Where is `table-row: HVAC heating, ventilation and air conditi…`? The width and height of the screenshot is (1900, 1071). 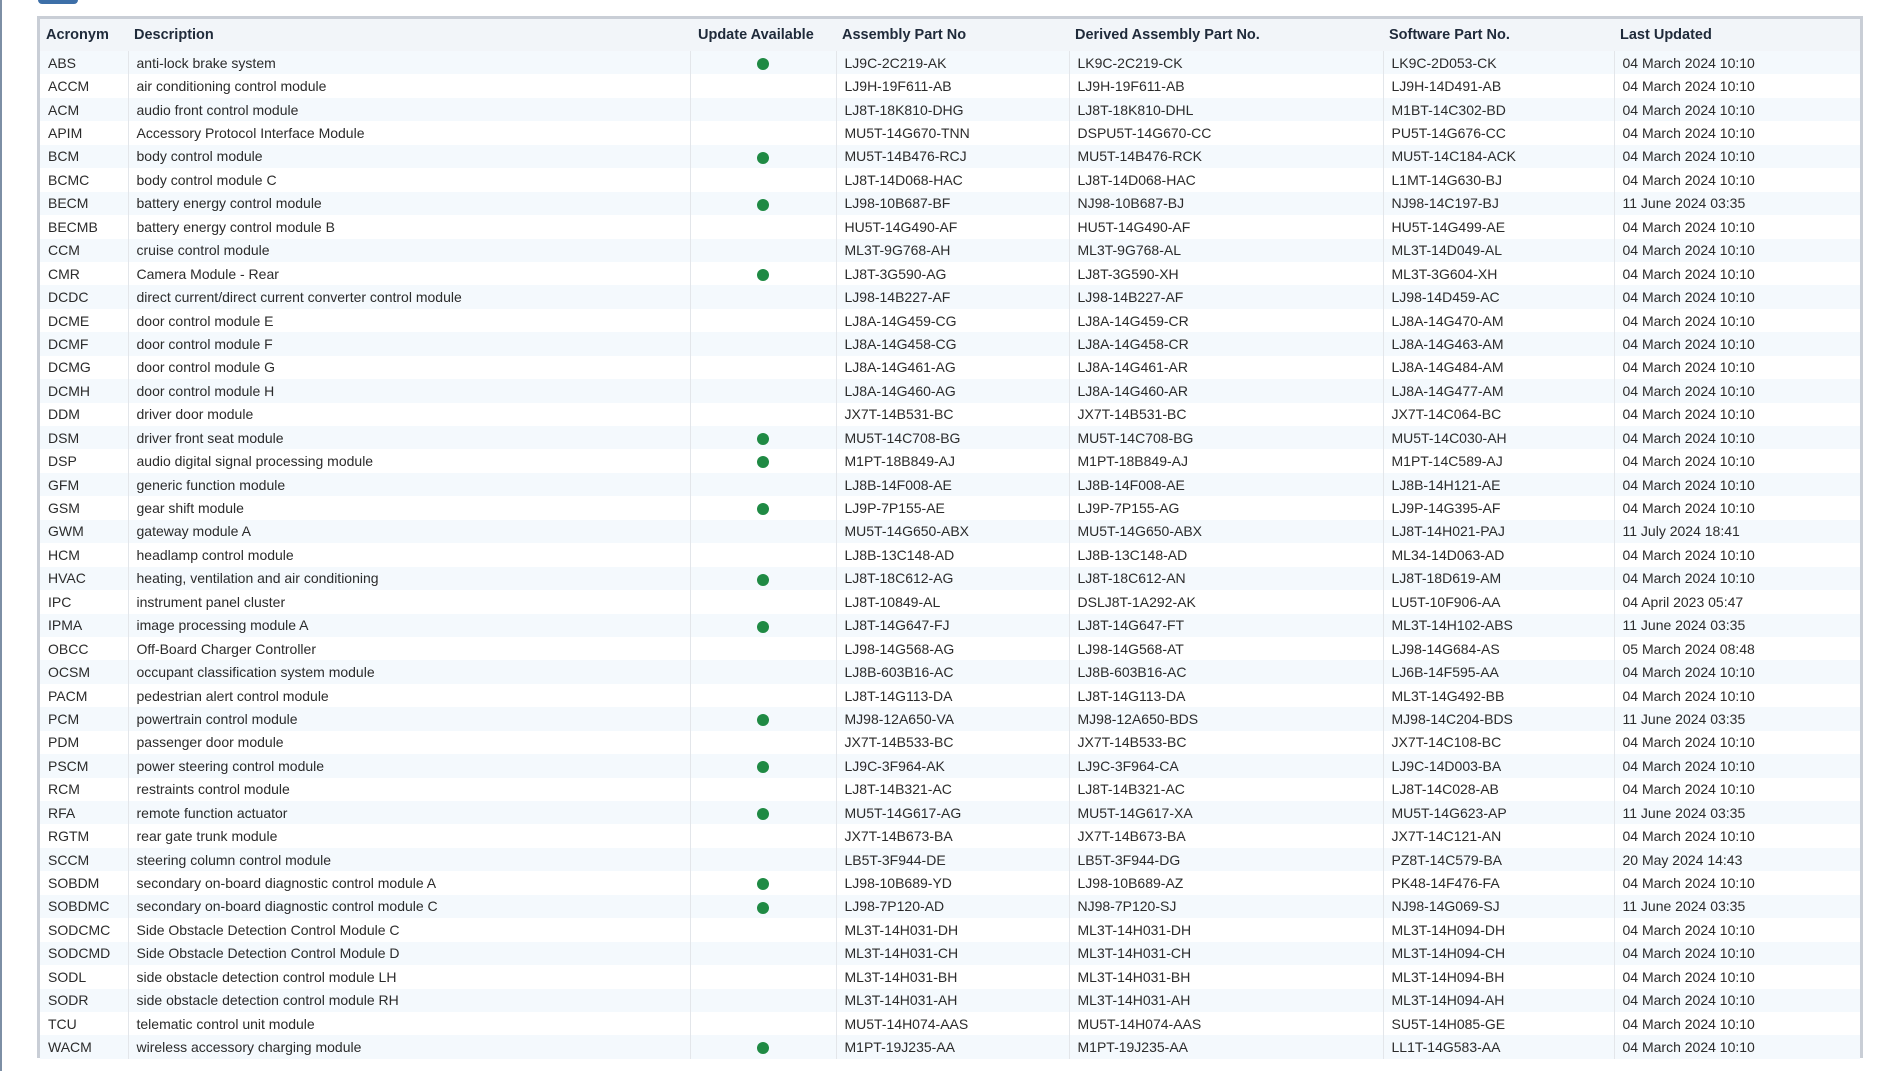
table-row: HVAC heating, ventilation and air conditi… is located at coordinates (950, 578).